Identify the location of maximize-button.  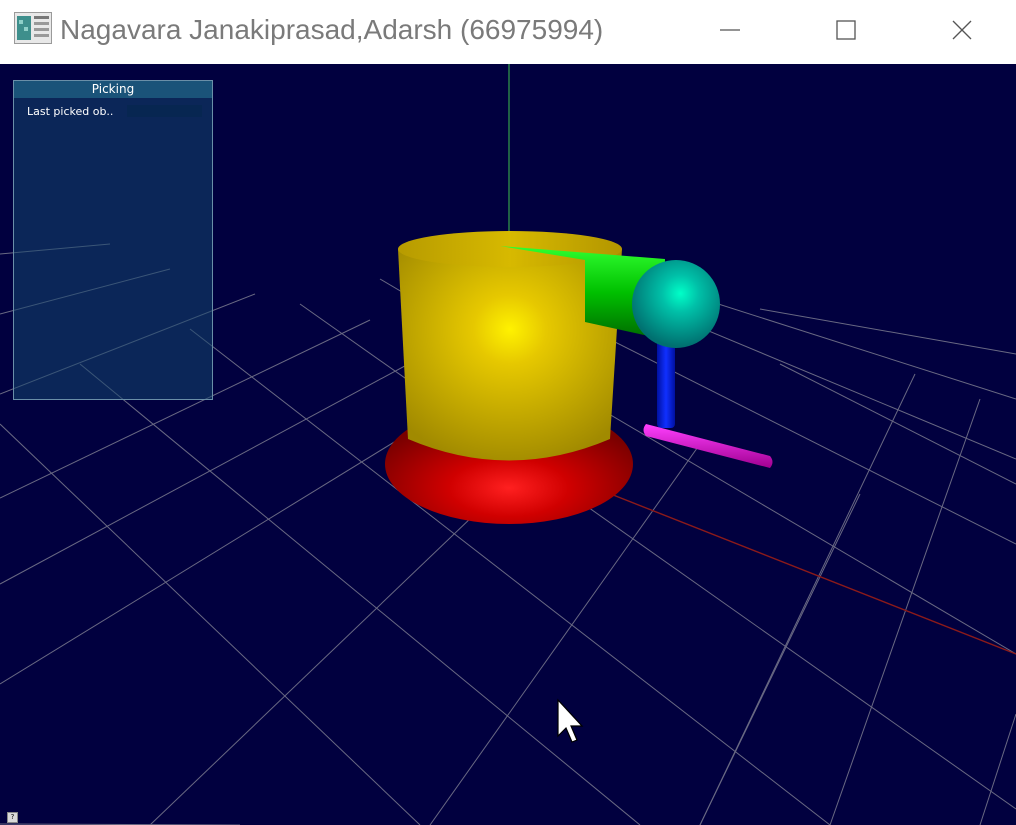
(846, 30).